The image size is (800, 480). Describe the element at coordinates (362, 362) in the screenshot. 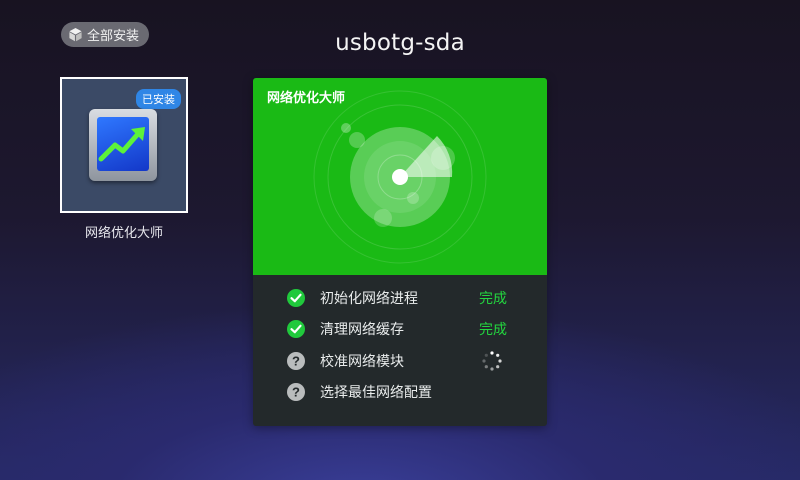

I see `task-label: 校准网络模块` at that location.